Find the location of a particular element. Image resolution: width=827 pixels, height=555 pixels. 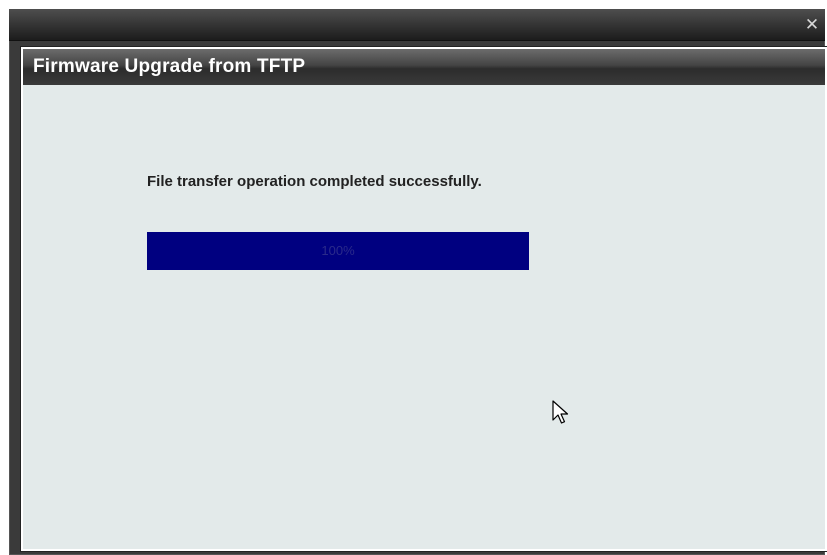

mouse-cursor-icon is located at coordinates (560, 412).